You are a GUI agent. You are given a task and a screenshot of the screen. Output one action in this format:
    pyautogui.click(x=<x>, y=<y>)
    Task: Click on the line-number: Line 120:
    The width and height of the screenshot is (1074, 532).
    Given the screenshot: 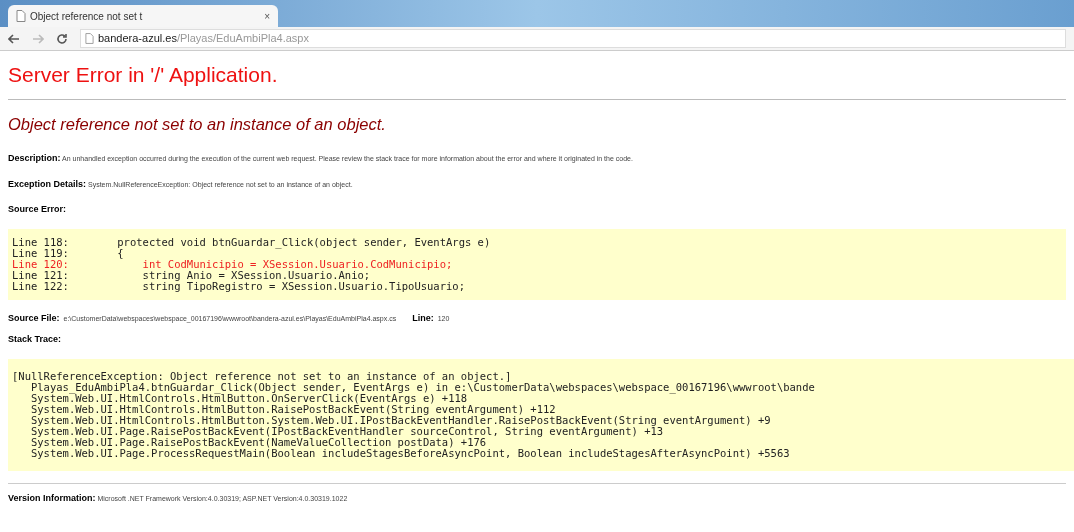 What is the action you would take?
    pyautogui.click(x=41, y=264)
    